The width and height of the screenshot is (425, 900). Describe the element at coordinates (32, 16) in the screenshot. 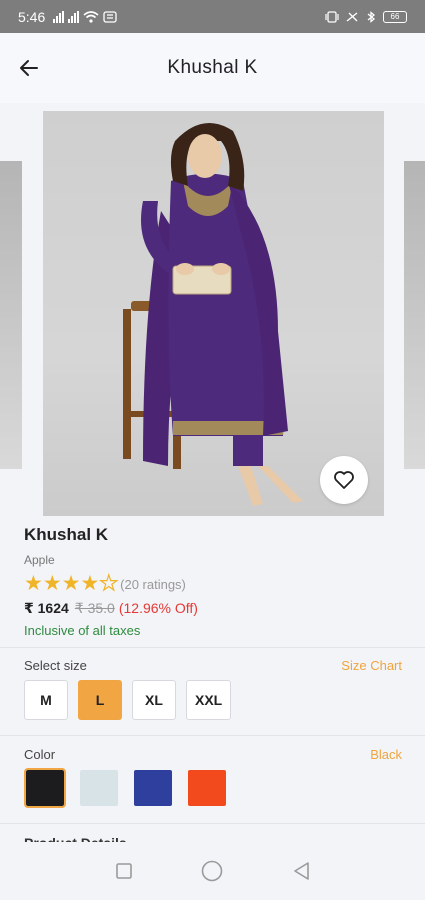

I see `status-time: 5:46` at that location.